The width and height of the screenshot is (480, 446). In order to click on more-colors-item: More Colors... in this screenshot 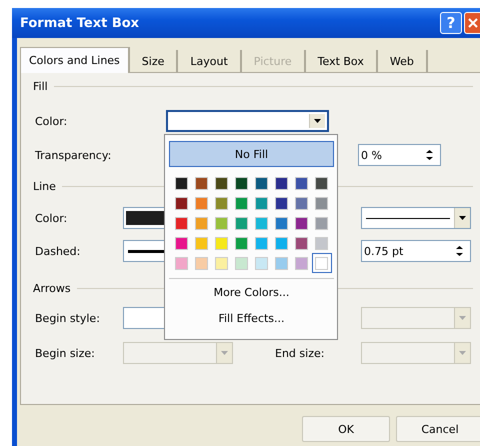, I will do `click(252, 292)`.